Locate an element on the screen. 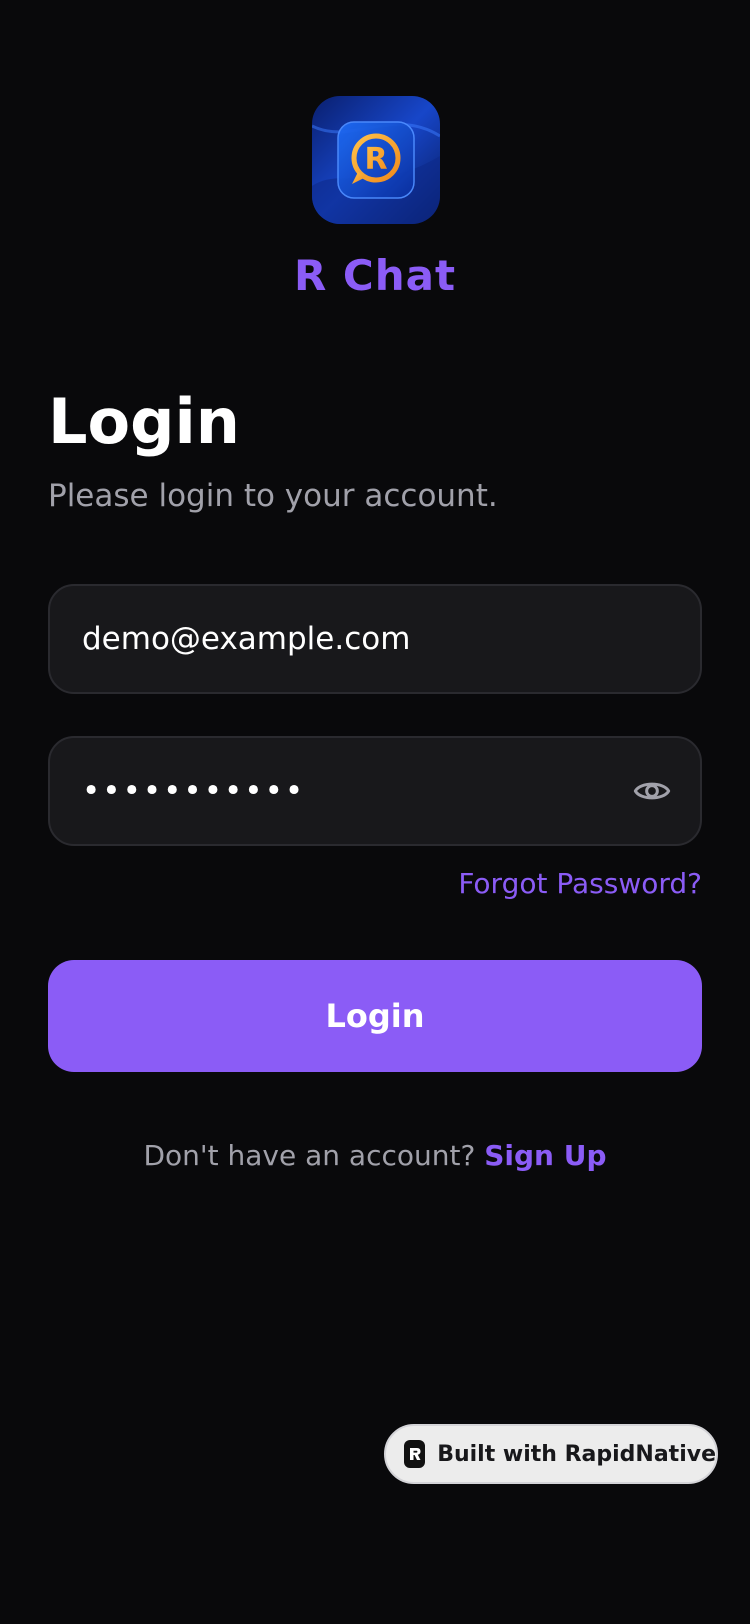 The height and width of the screenshot is (1624, 750). email-input is located at coordinates (362, 639).